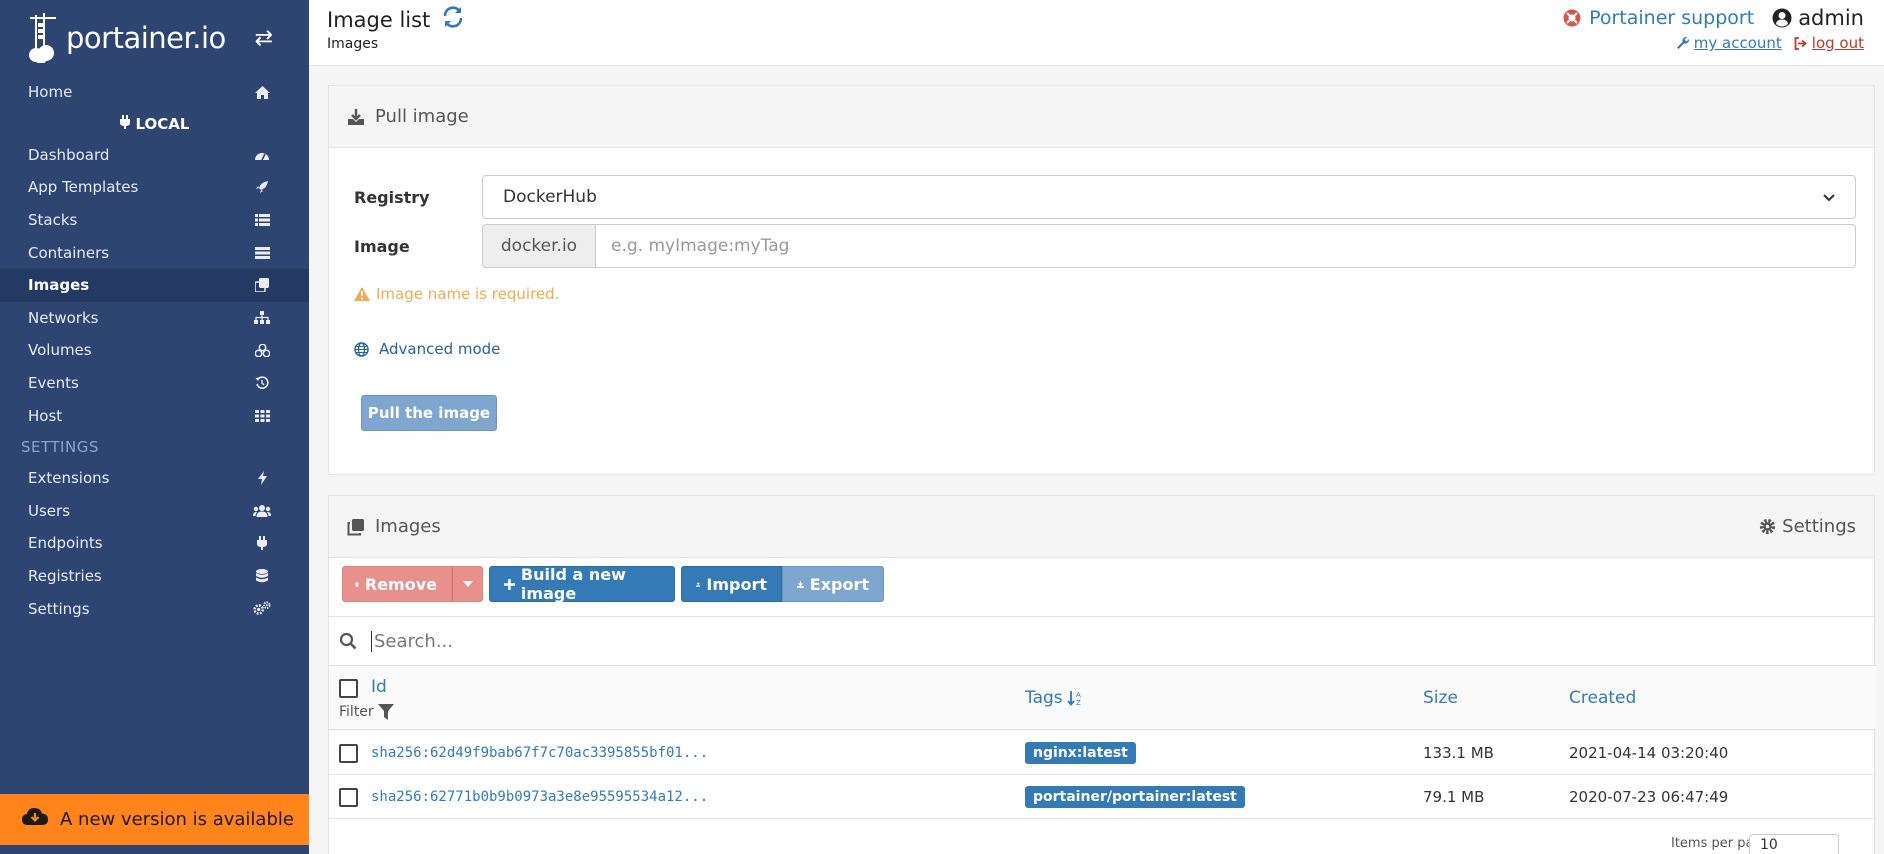 The width and height of the screenshot is (1884, 854). I want to click on my-account-link: my account, so click(1729, 43).